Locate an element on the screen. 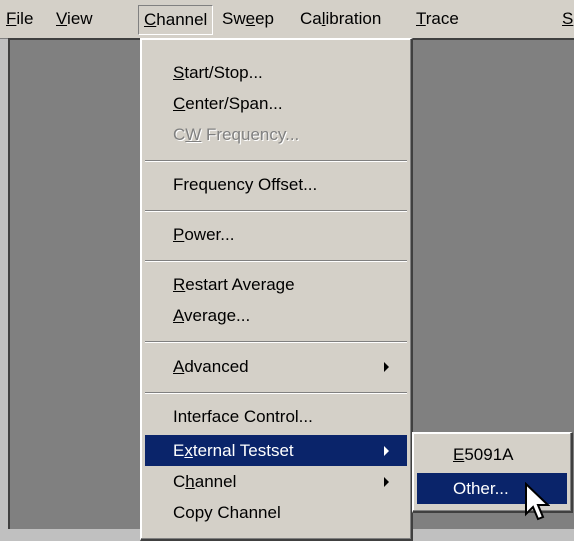 The height and width of the screenshot is (541, 574). menu-item-channel: Channel is located at coordinates (276, 481).